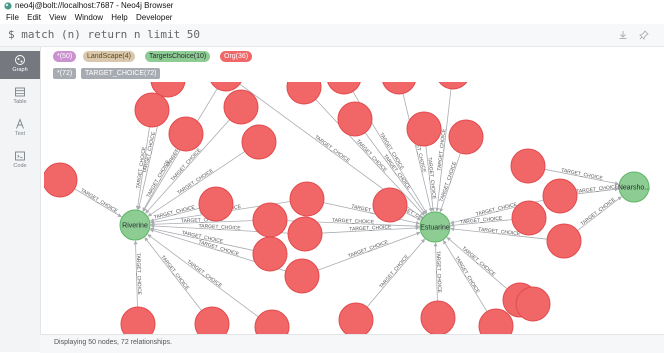 The image size is (664, 353). What do you see at coordinates (121, 73) in the screenshot?
I see `rel-badge-target-choice: TARGET_CHOICE(72)` at bounding box center [121, 73].